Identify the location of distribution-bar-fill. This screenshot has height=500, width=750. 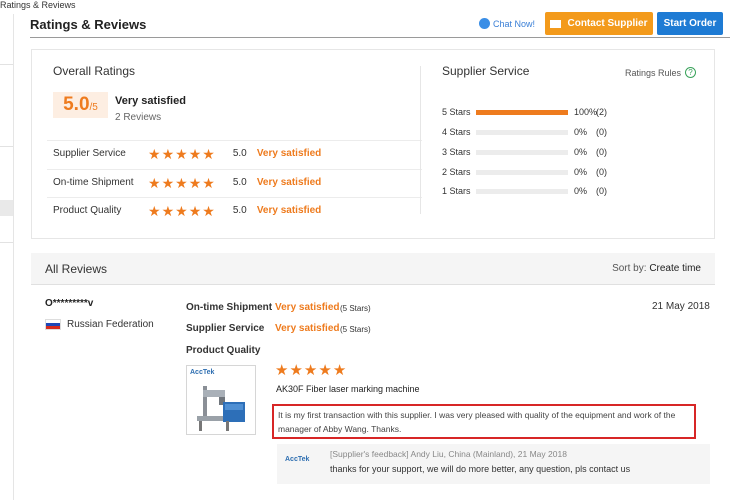
(522, 112).